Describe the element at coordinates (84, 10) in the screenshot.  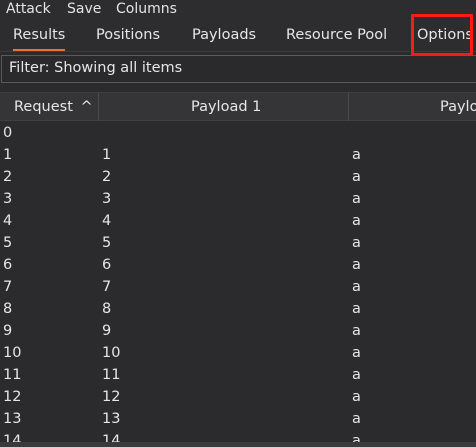
I see `menu-save: Save` at that location.